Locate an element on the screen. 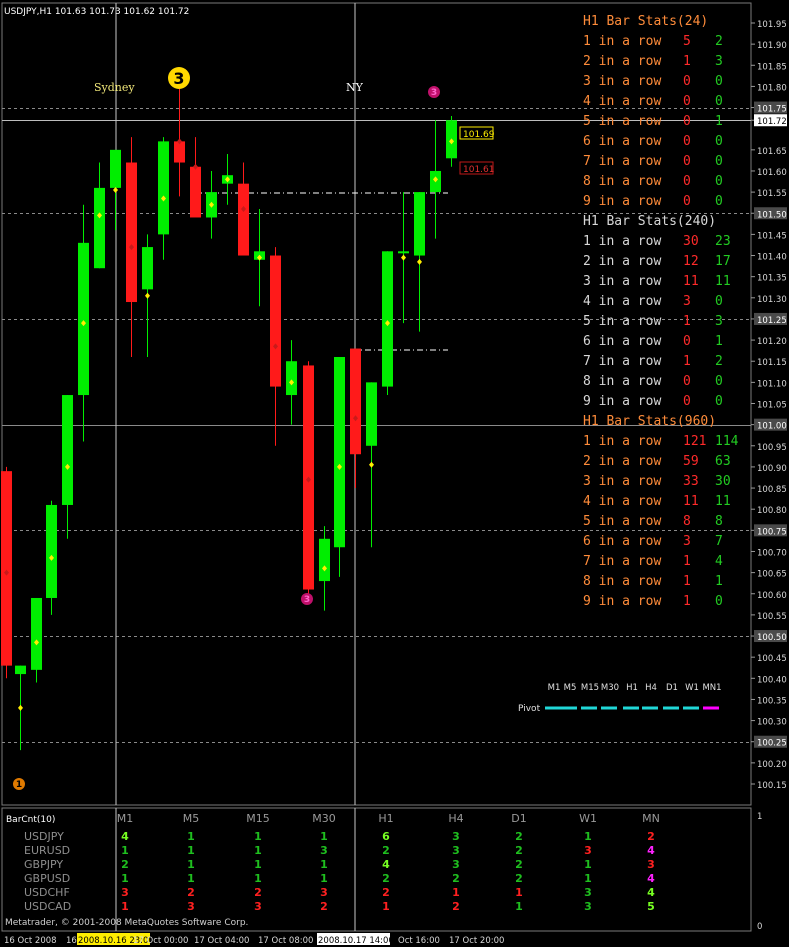 Image resolution: width=789 pixels, height=947 pixels. stats-up-count: 8 is located at coordinates (719, 521).